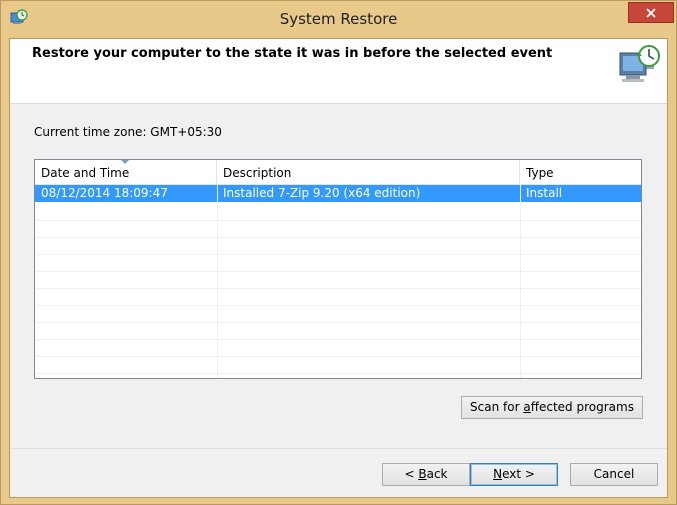  I want to click on current-time-zone: Current time zone: GMT+05:30, so click(128, 132).